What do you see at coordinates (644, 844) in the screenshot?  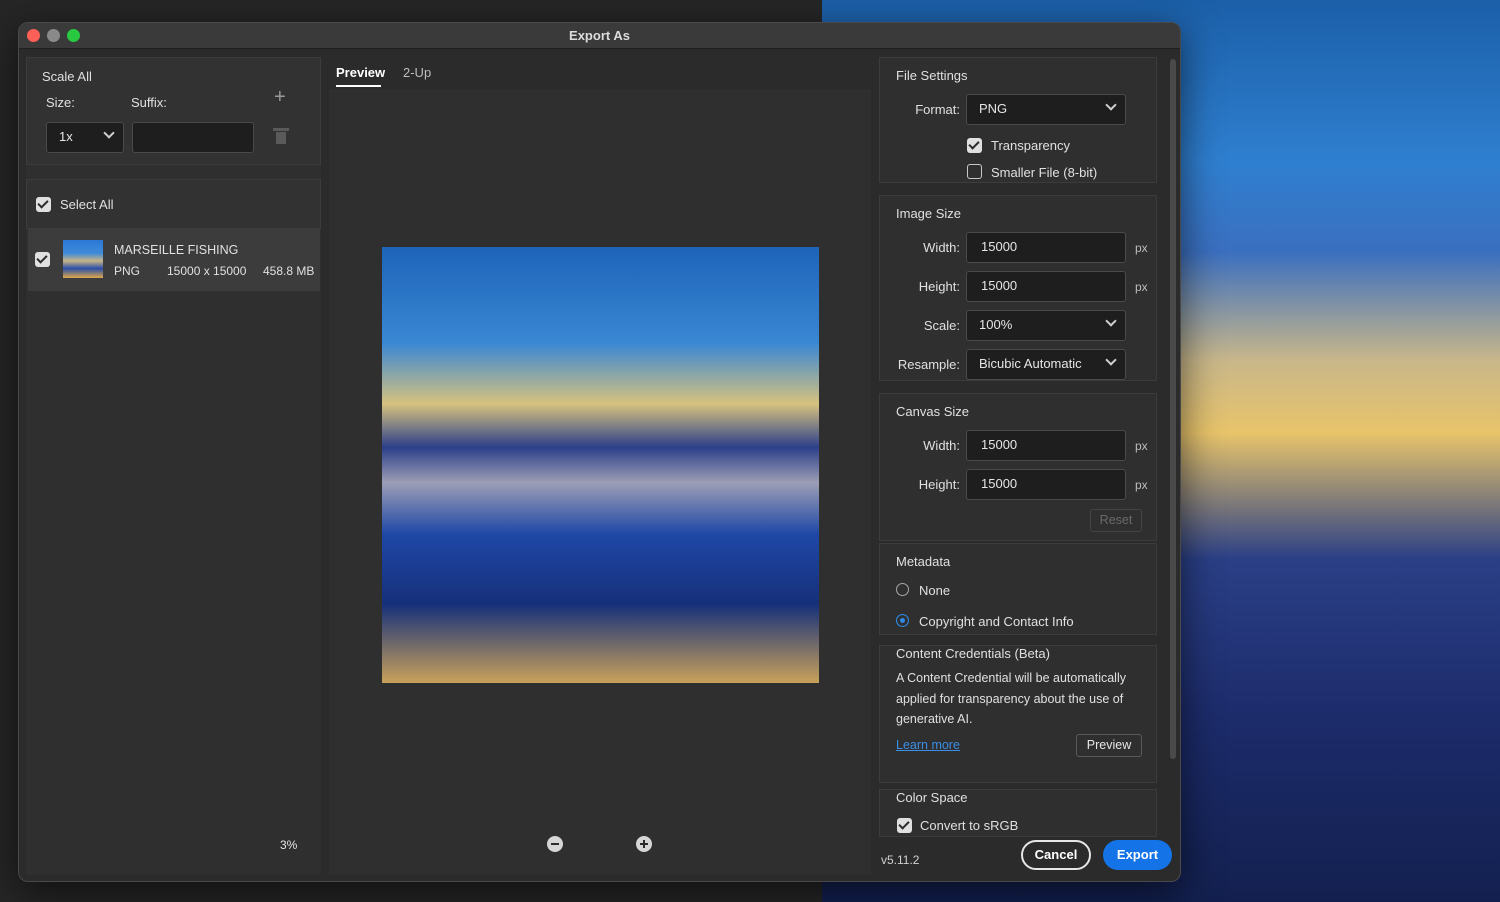 I see `zoom-in-button` at bounding box center [644, 844].